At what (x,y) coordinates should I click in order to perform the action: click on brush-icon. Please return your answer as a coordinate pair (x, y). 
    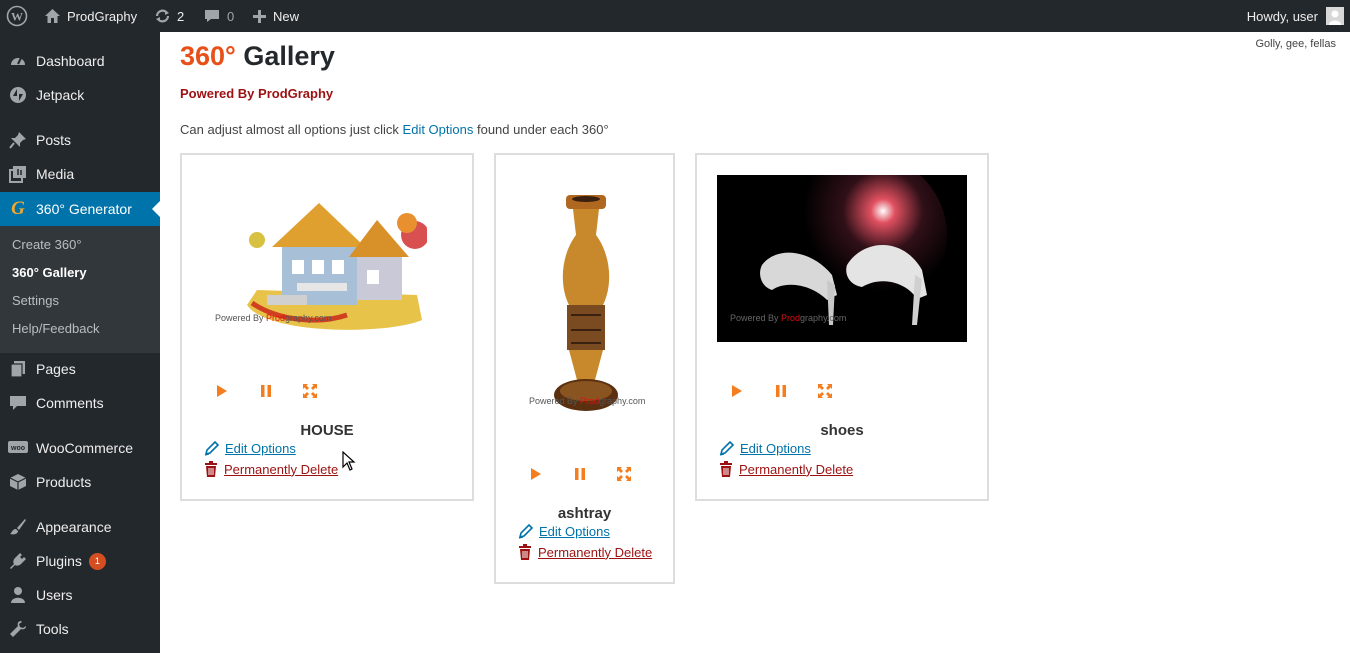
    Looking at the image, I should click on (18, 527).